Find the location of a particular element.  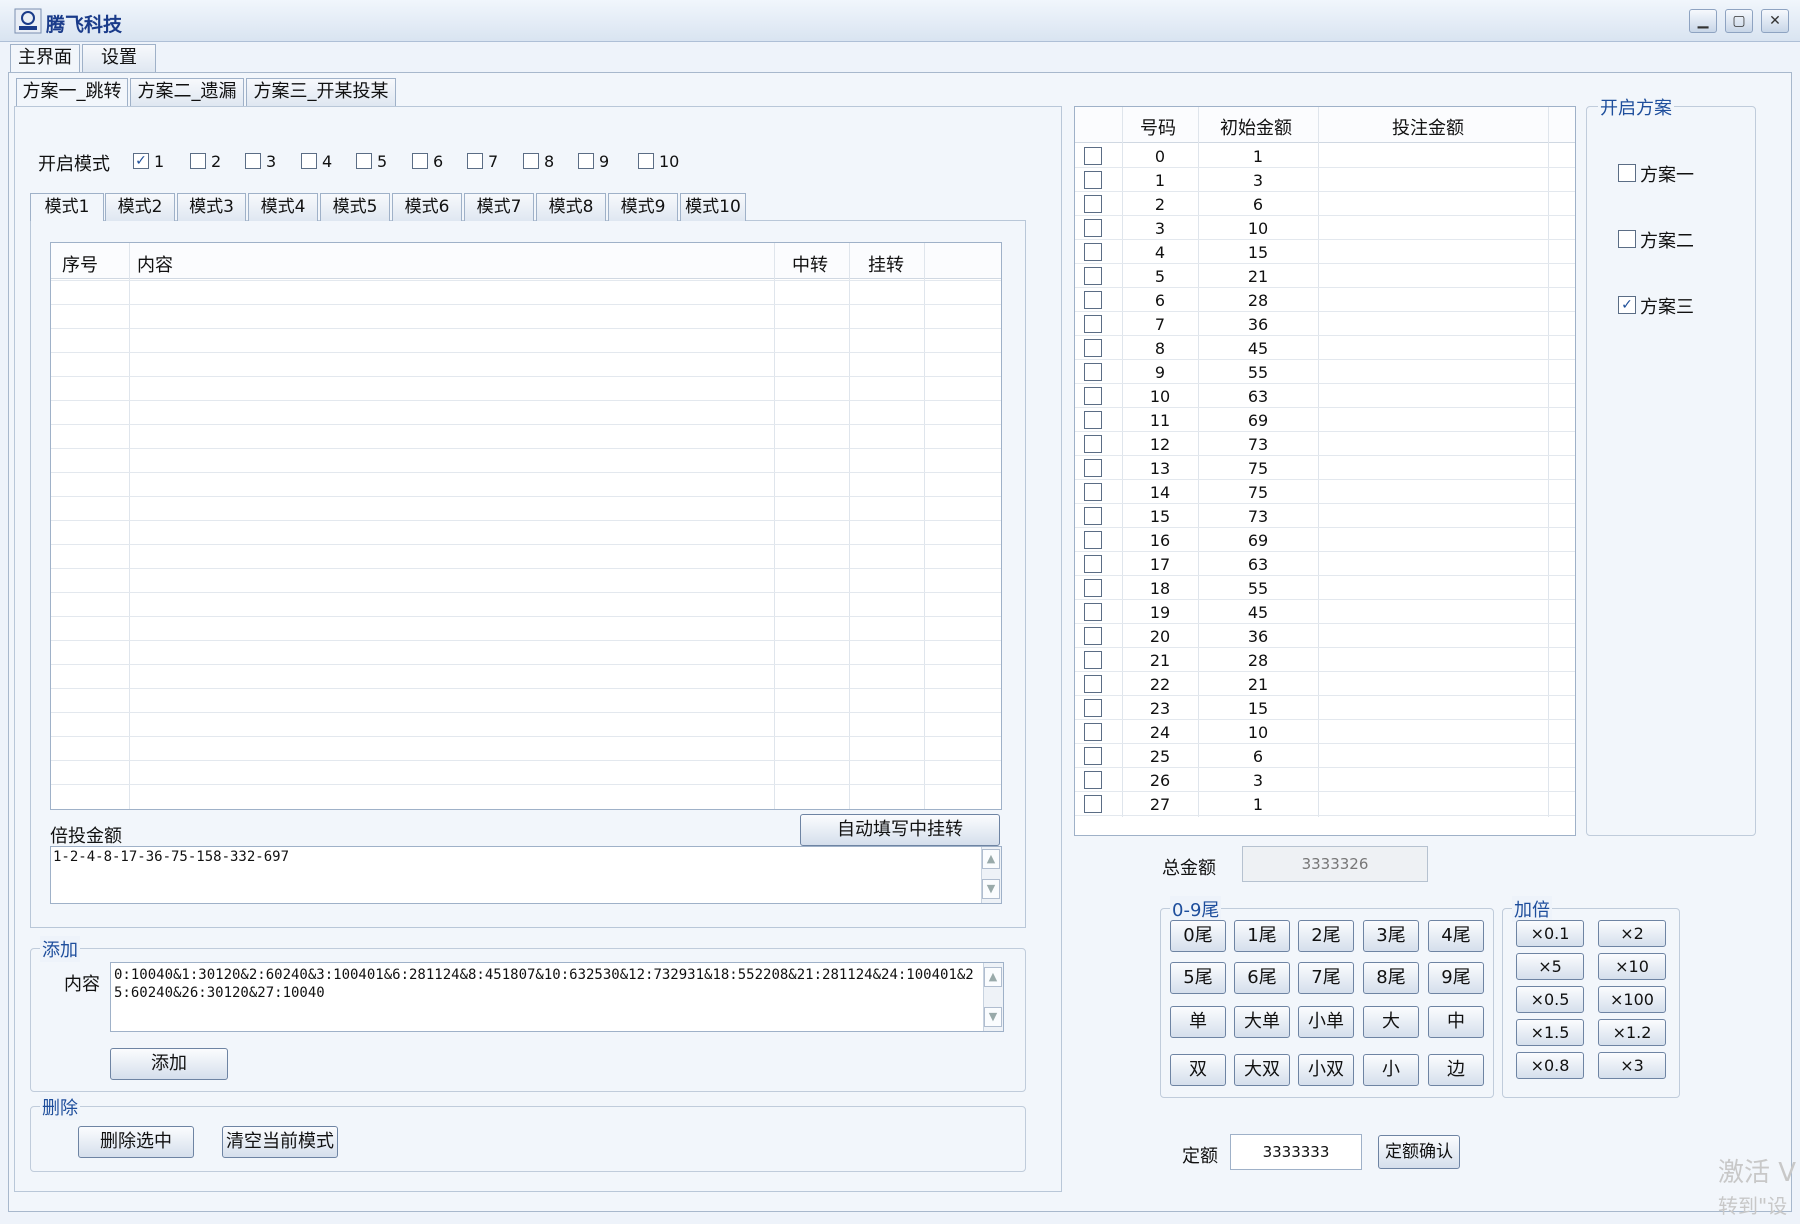

row-16-checkbox is located at coordinates (1093, 540).